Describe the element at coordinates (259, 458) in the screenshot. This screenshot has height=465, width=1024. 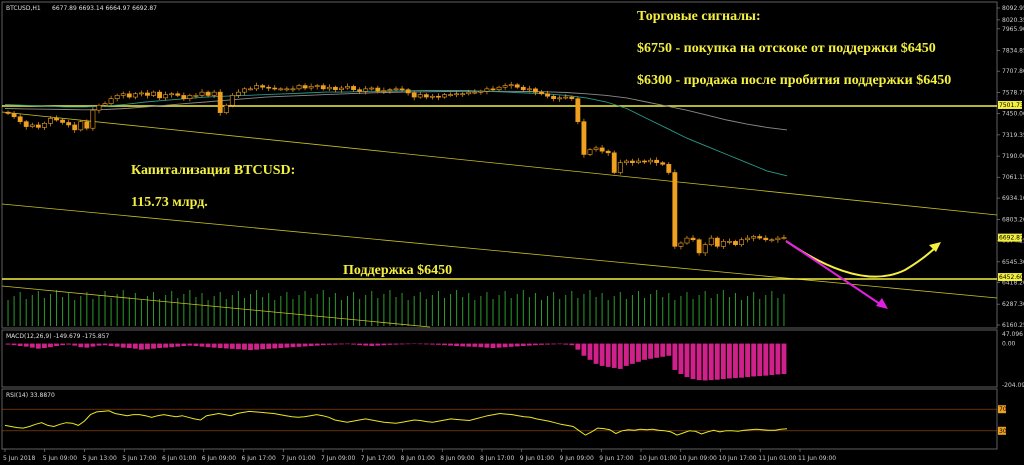
I see `time-tick-label: 6 Jun 17:00` at that location.